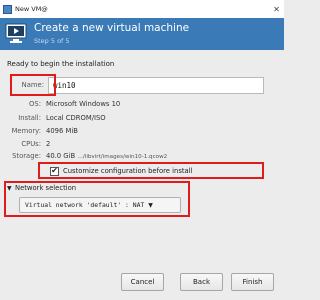  Describe the element at coordinates (76, 118) in the screenshot. I see `install-value: Local CDROM/ISO` at that location.